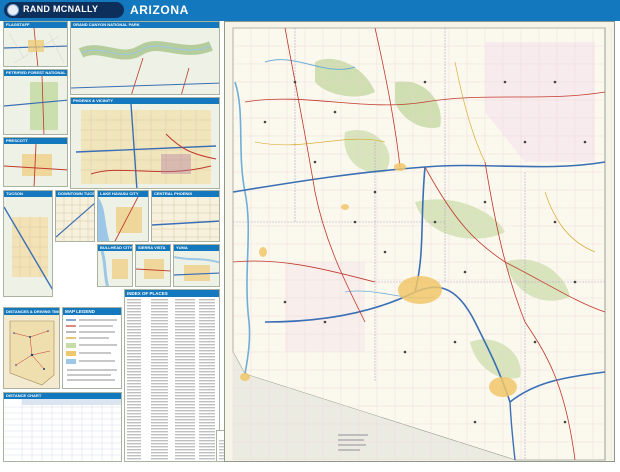 This screenshot has width=620, height=472. Describe the element at coordinates (159, 10) in the screenshot. I see `page-title: ARIZONA` at that location.